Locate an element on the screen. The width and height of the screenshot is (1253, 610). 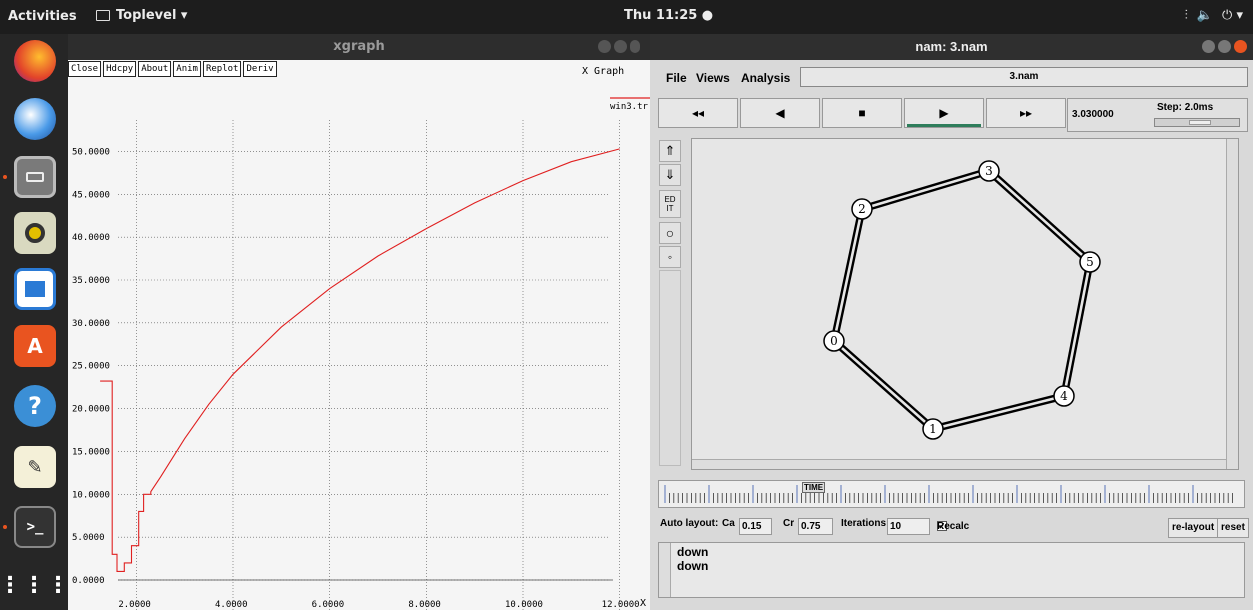
x-tick-label: 4.0000 is located at coordinates (231, 605).